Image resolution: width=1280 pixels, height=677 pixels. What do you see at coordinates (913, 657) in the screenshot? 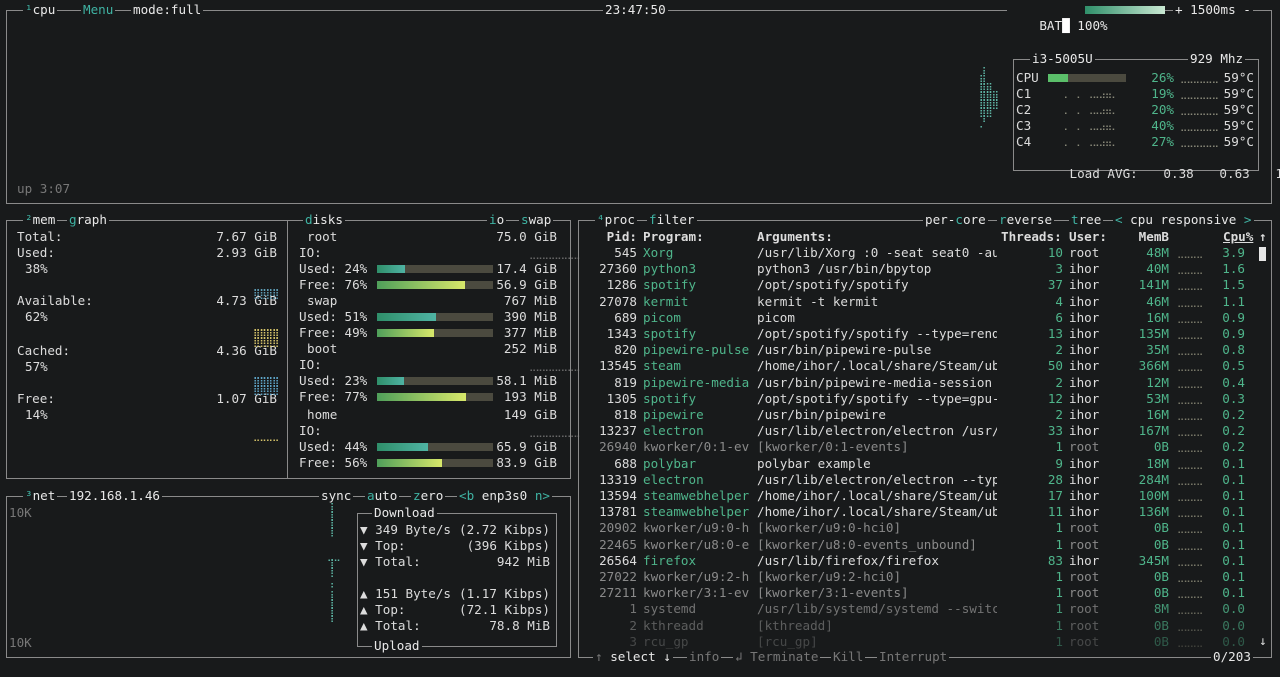
I see `interrupt-button: Interrupt` at bounding box center [913, 657].